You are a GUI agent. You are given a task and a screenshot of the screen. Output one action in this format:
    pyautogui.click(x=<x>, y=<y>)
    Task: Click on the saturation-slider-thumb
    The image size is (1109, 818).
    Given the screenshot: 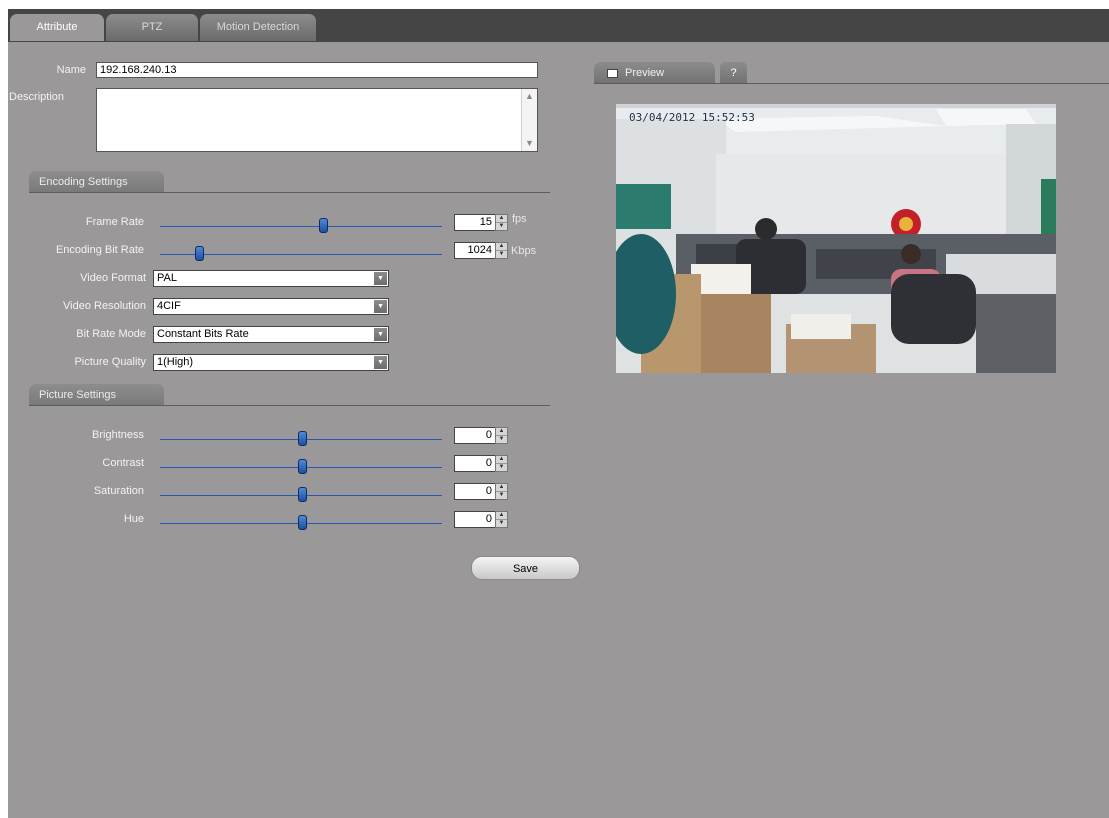 What is the action you would take?
    pyautogui.click(x=302, y=494)
    